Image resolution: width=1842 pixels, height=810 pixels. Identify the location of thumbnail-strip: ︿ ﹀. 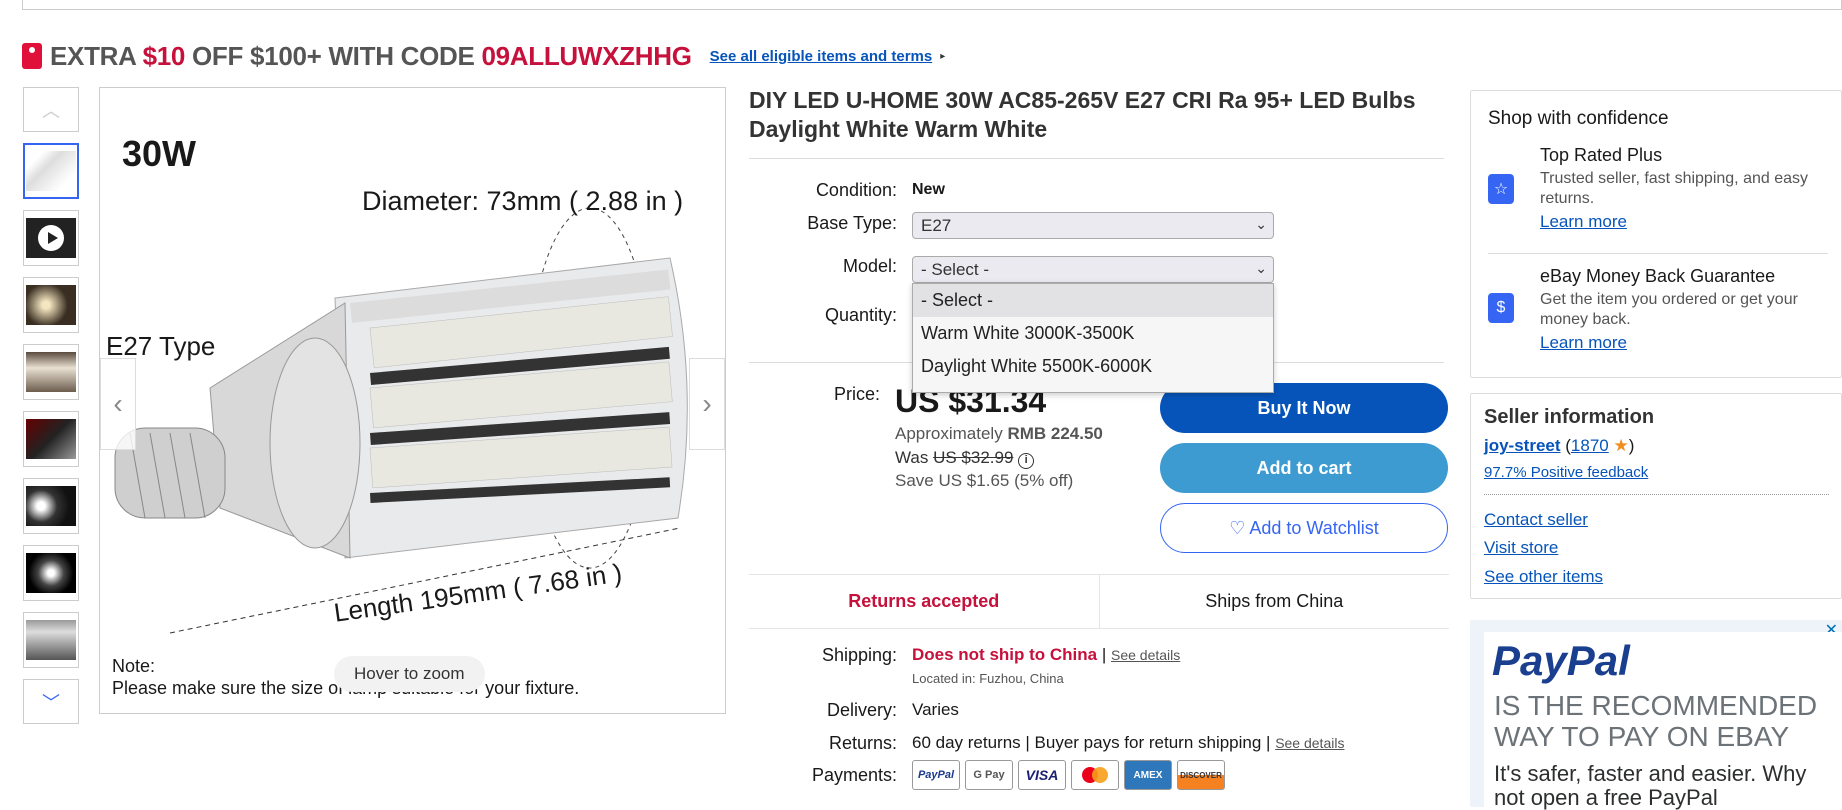
(51, 405).